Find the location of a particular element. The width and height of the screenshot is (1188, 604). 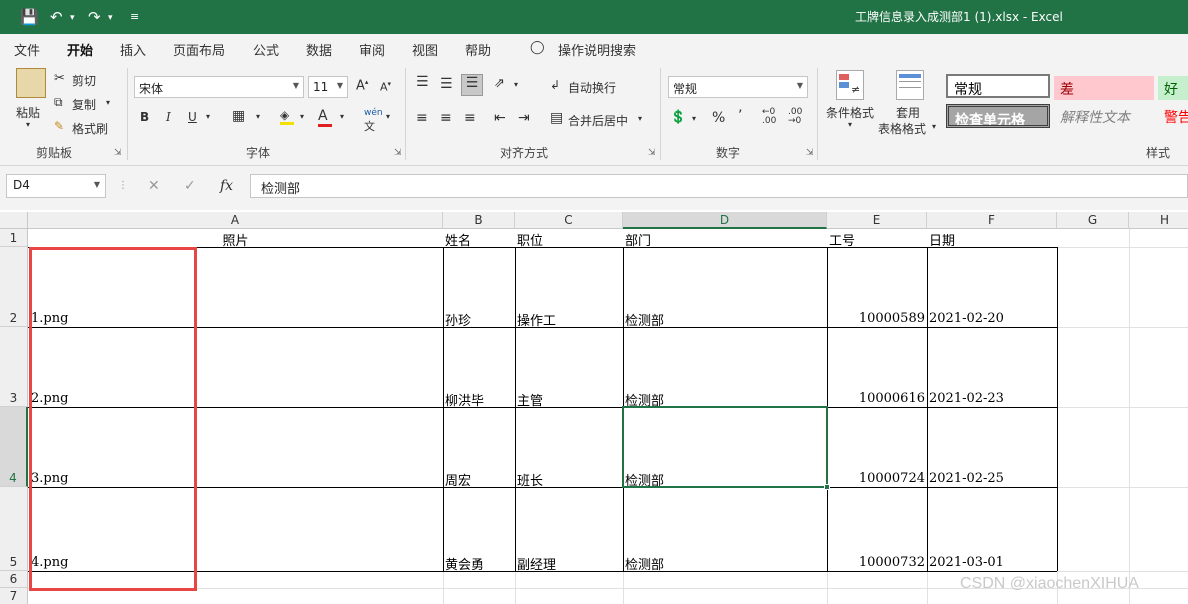

cell-b1: 姓名 is located at coordinates (458, 239).